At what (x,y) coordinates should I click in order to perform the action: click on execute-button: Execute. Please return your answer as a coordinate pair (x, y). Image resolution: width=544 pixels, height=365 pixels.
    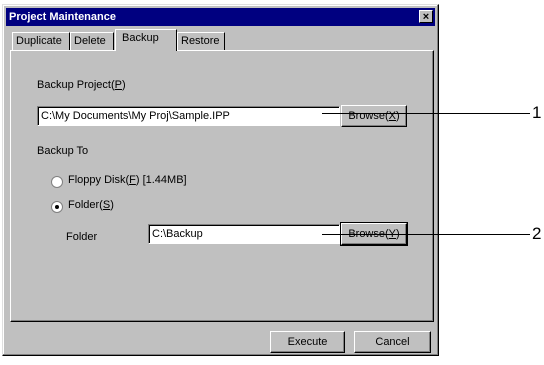
    Looking at the image, I should click on (307, 342).